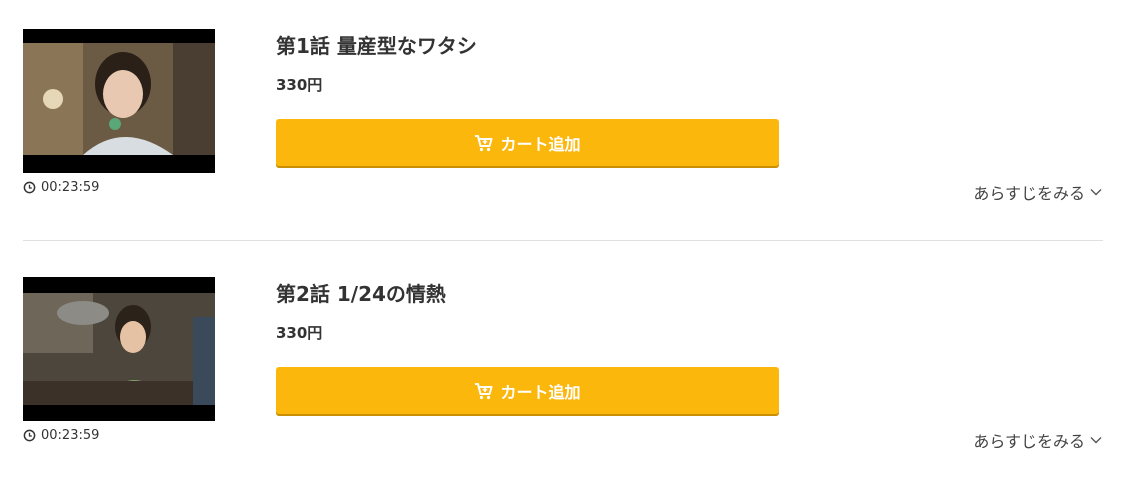 This screenshot has height=480, width=1143. I want to click on episode-title: 第1話 量産型なワタシ, so click(376, 46).